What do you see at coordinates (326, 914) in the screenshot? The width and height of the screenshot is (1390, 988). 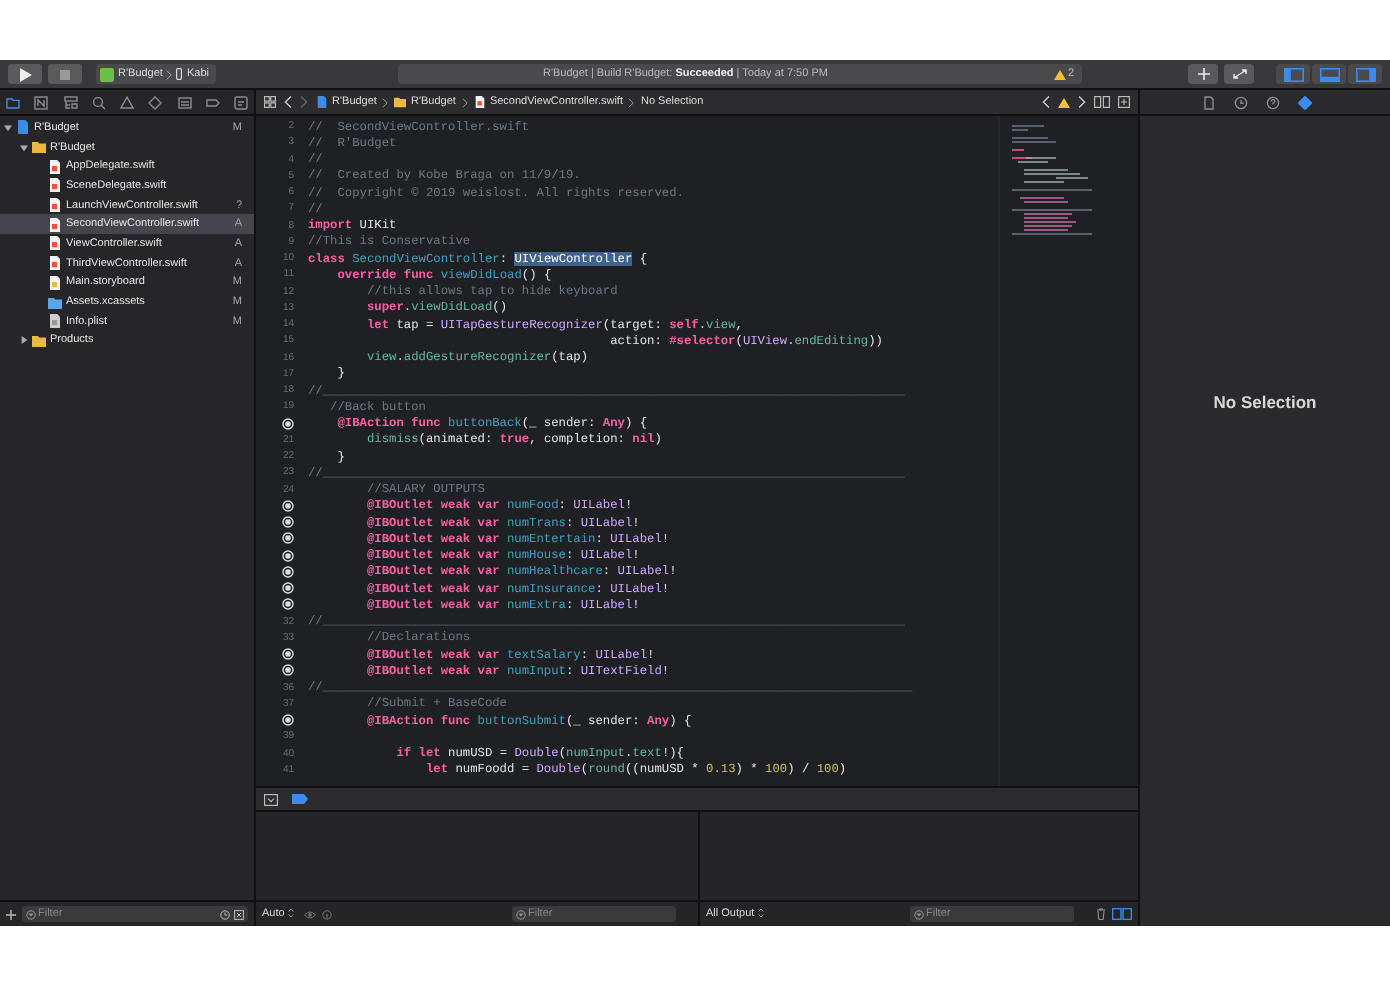 I see `info-icon` at bounding box center [326, 914].